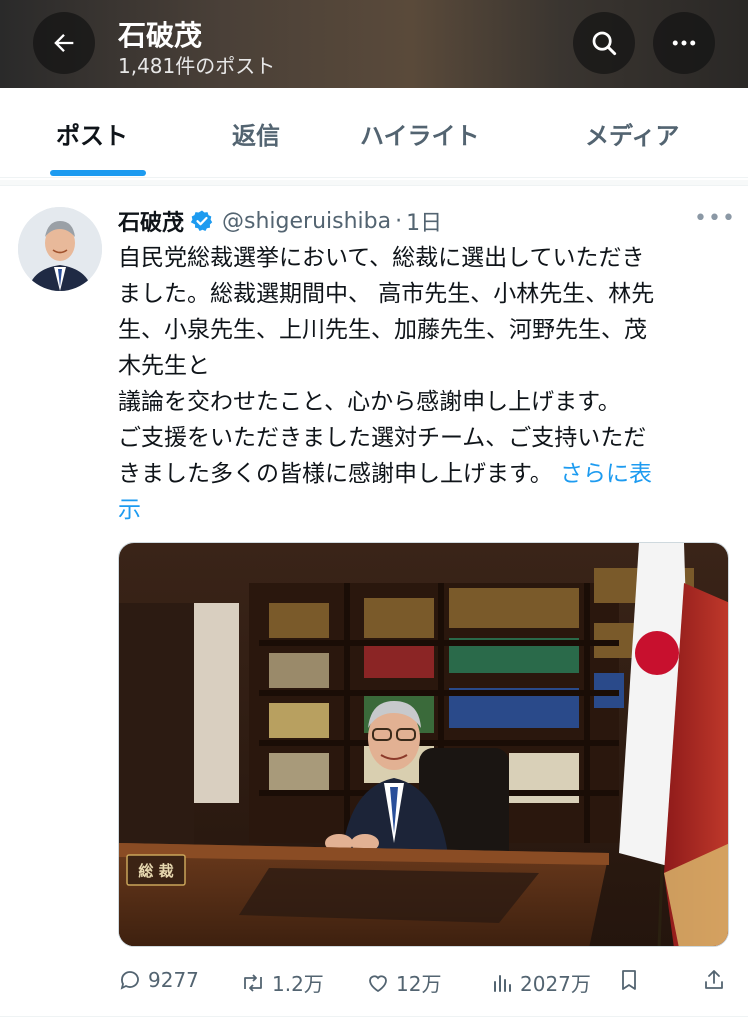 The width and height of the screenshot is (748, 1024). What do you see at coordinates (632, 133) in the screenshot?
I see `tab-media: メディア` at bounding box center [632, 133].